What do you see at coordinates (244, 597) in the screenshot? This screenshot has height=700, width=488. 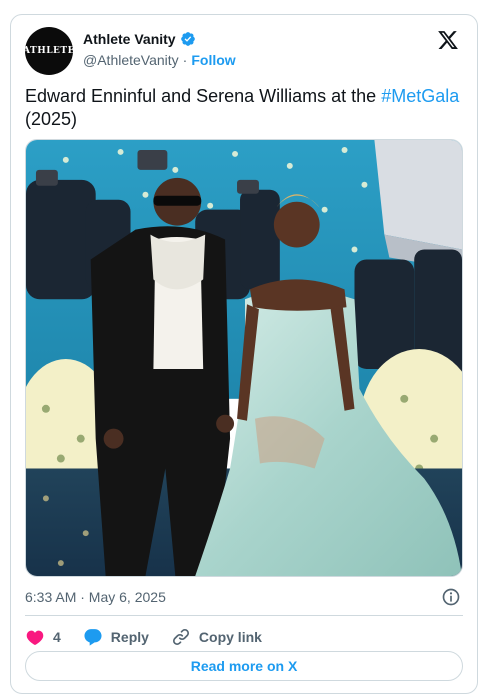 I see `timestamp-row: 6:33 AM · May 6, 2025` at bounding box center [244, 597].